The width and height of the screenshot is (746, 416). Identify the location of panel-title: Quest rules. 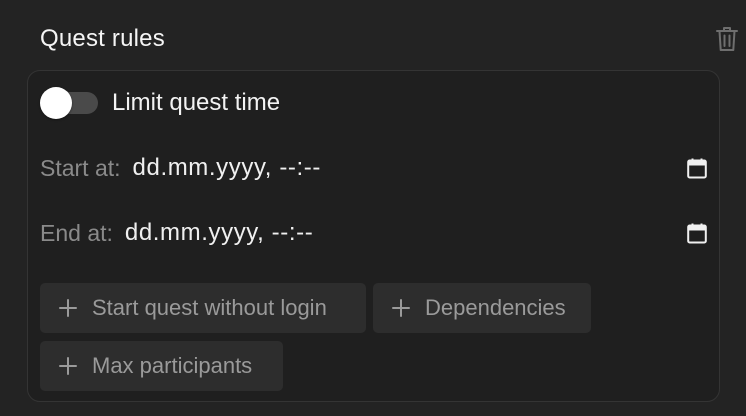
(102, 38).